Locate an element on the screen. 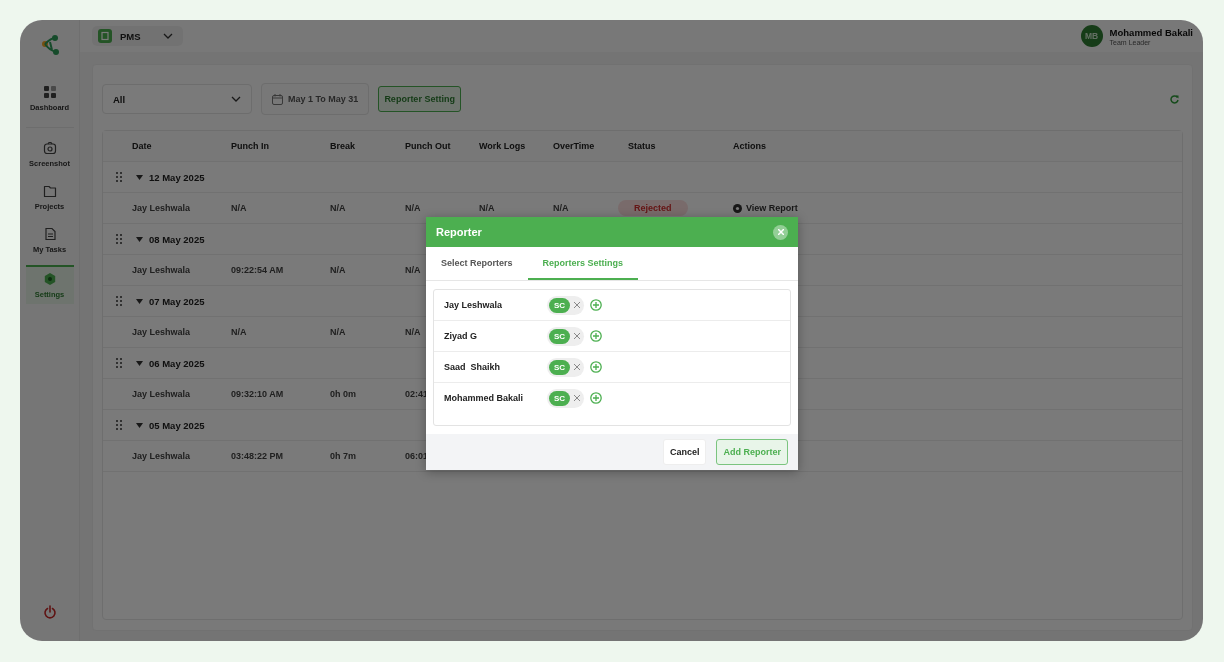  cancel-button: Cancel is located at coordinates (684, 452).